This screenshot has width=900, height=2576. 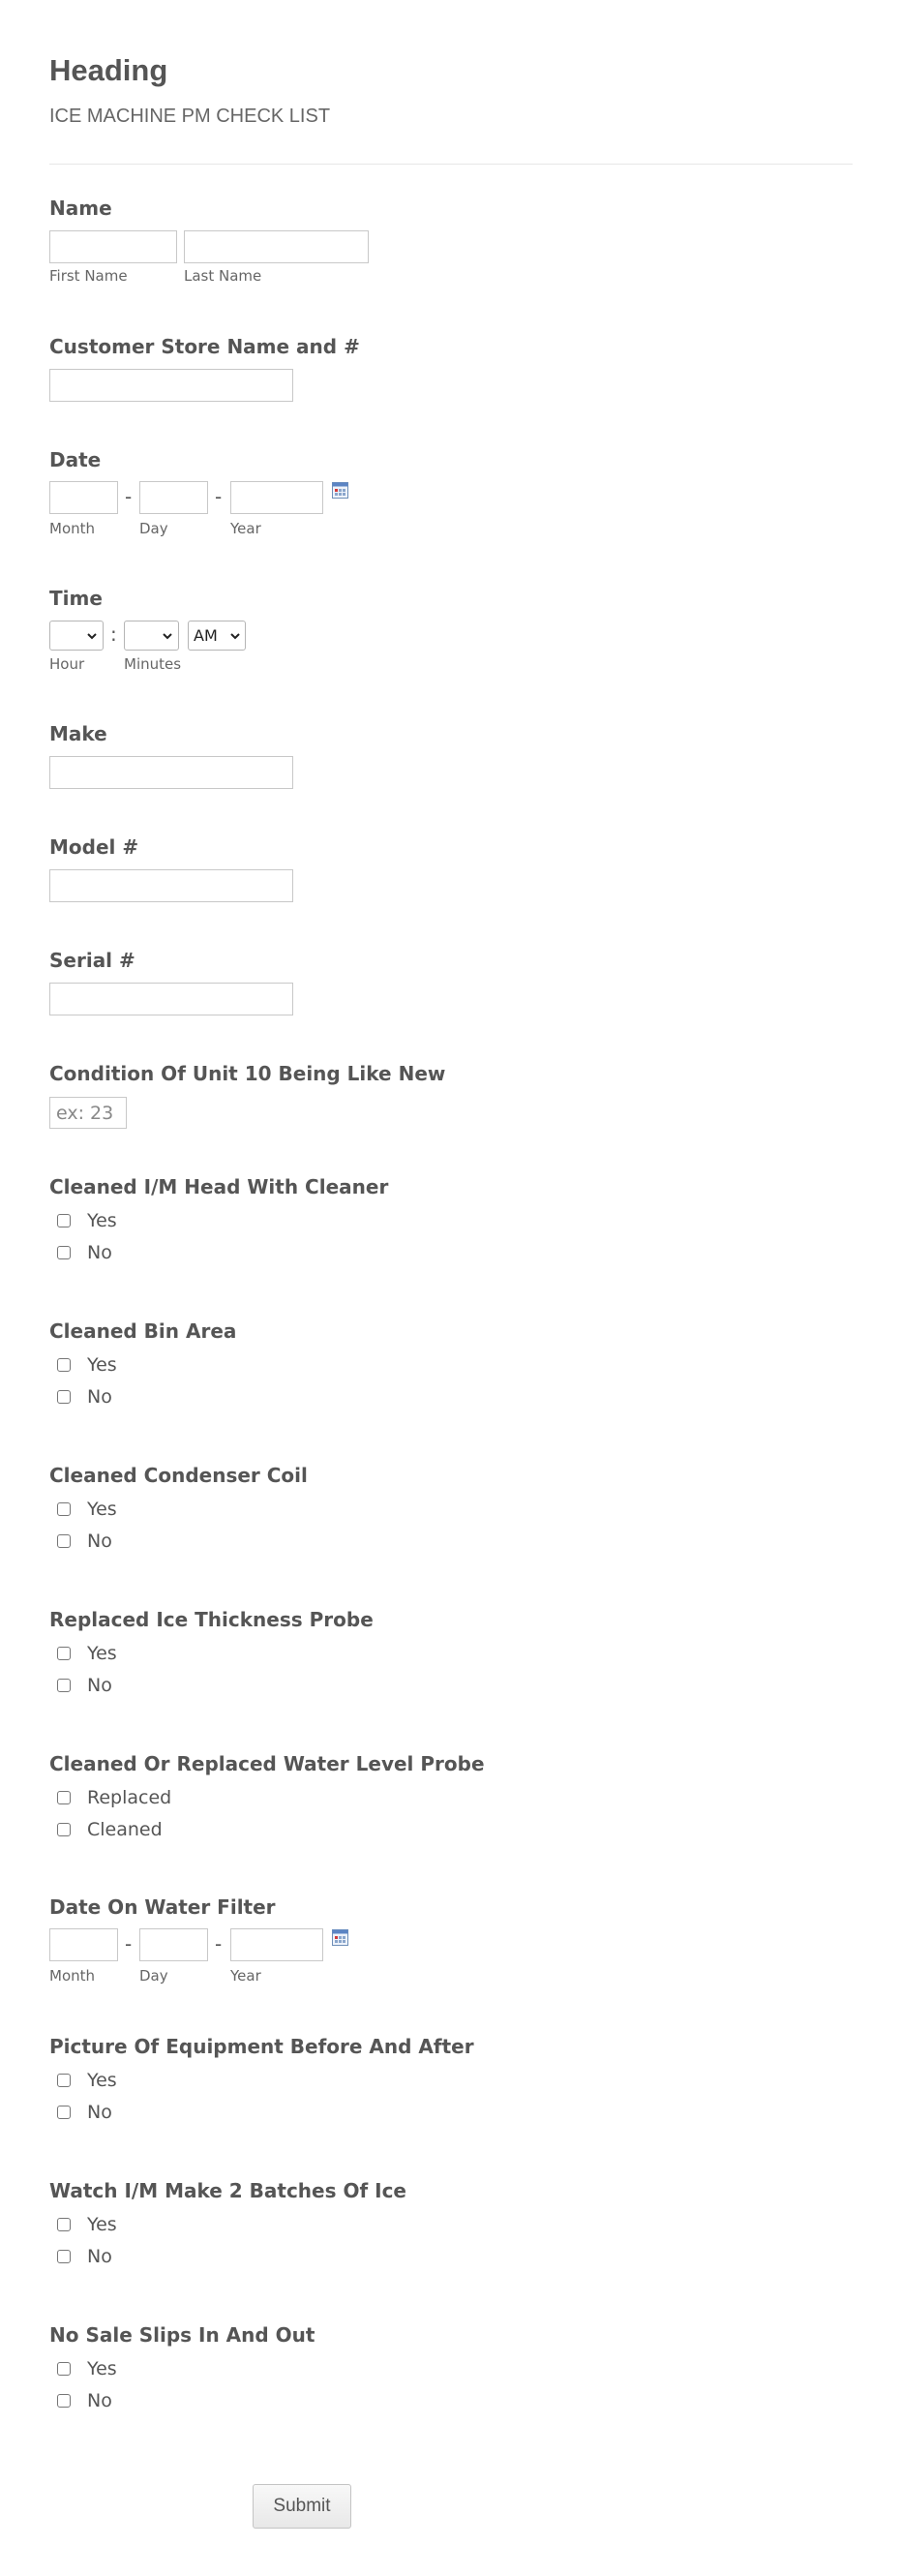 What do you see at coordinates (202, 1687) in the screenshot?
I see `thickness-probe-option-no: No` at bounding box center [202, 1687].